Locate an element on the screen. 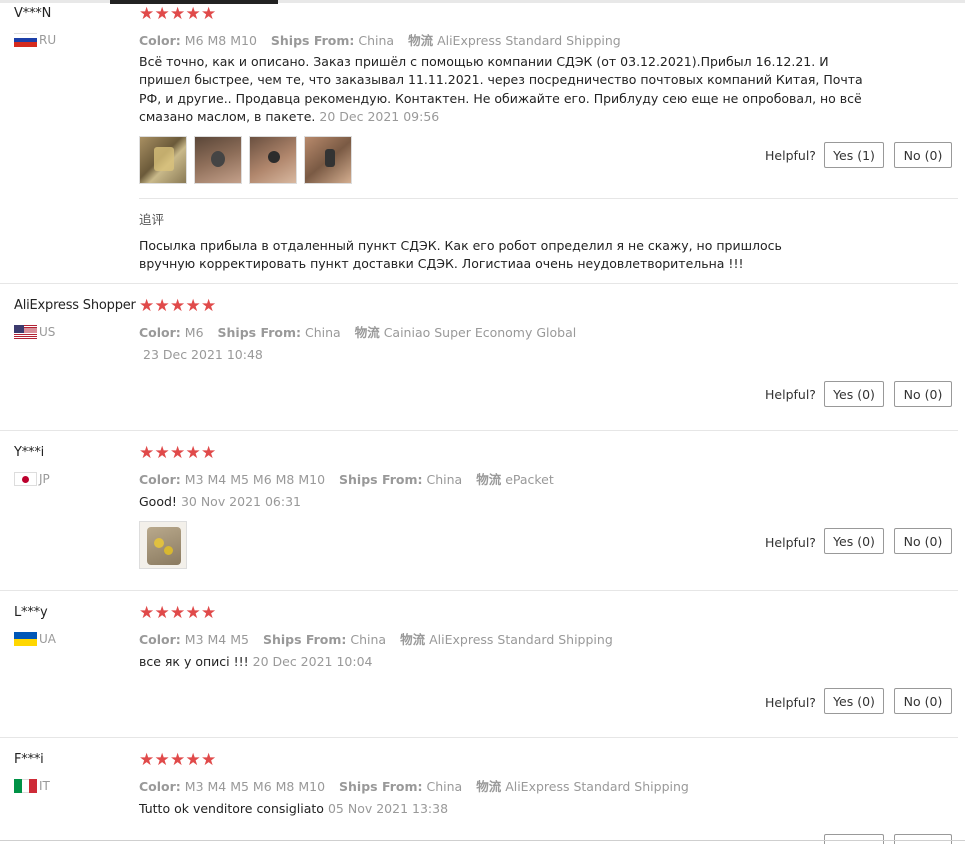 The height and width of the screenshot is (844, 965). review-text-block: 23 Dec 2021 10:48 is located at coordinates (504, 355).